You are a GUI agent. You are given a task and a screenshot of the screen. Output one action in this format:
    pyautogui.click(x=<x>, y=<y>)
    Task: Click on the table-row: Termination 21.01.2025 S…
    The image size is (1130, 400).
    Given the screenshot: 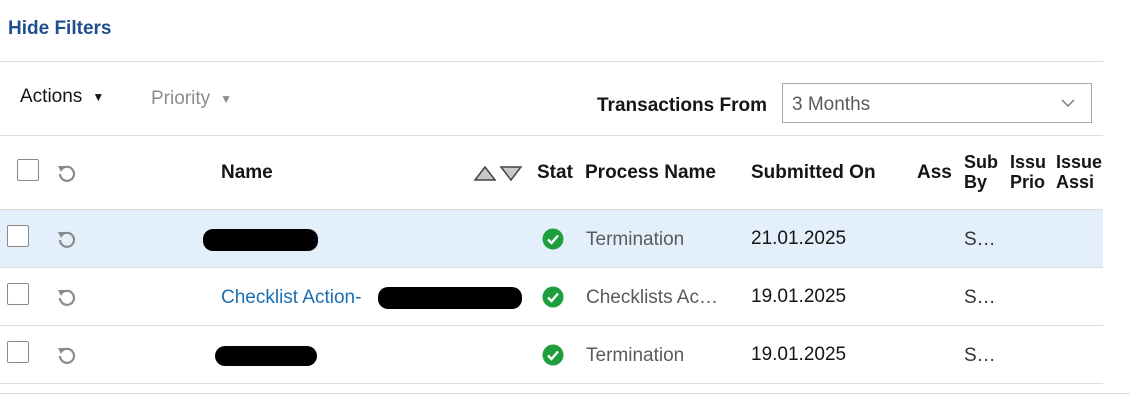 What is the action you would take?
    pyautogui.click(x=551, y=238)
    